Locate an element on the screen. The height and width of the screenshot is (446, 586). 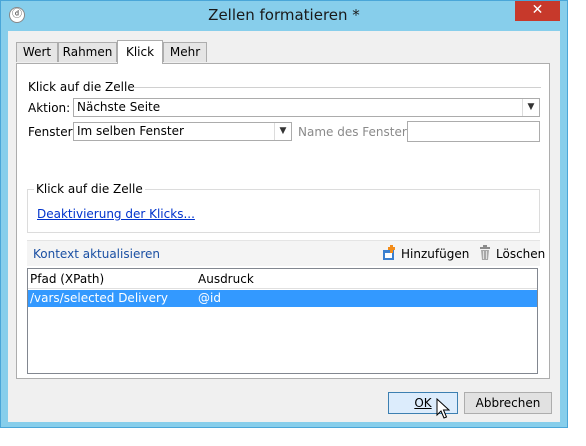
window-name-input is located at coordinates (473, 131).